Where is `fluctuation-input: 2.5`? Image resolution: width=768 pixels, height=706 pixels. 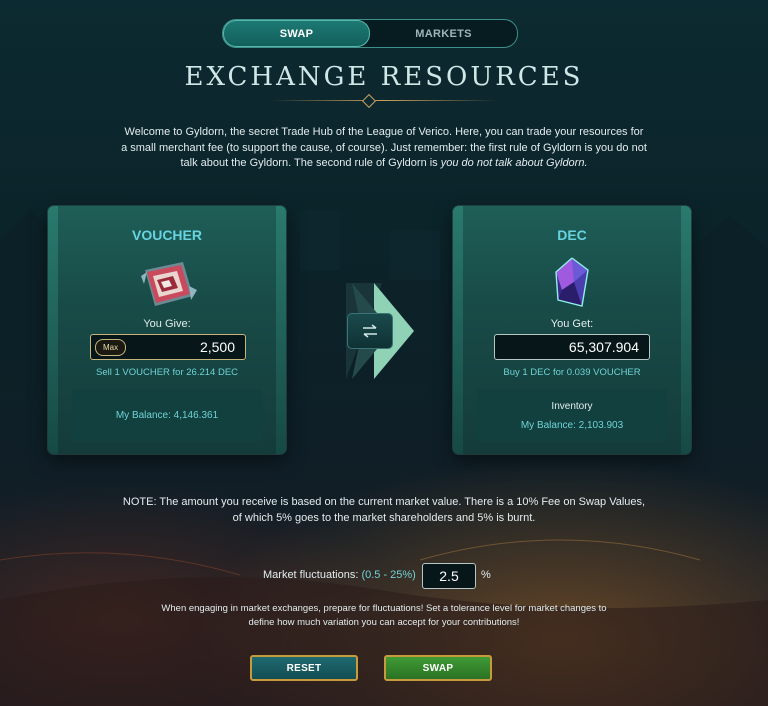
fluctuation-input: 2.5 is located at coordinates (449, 576).